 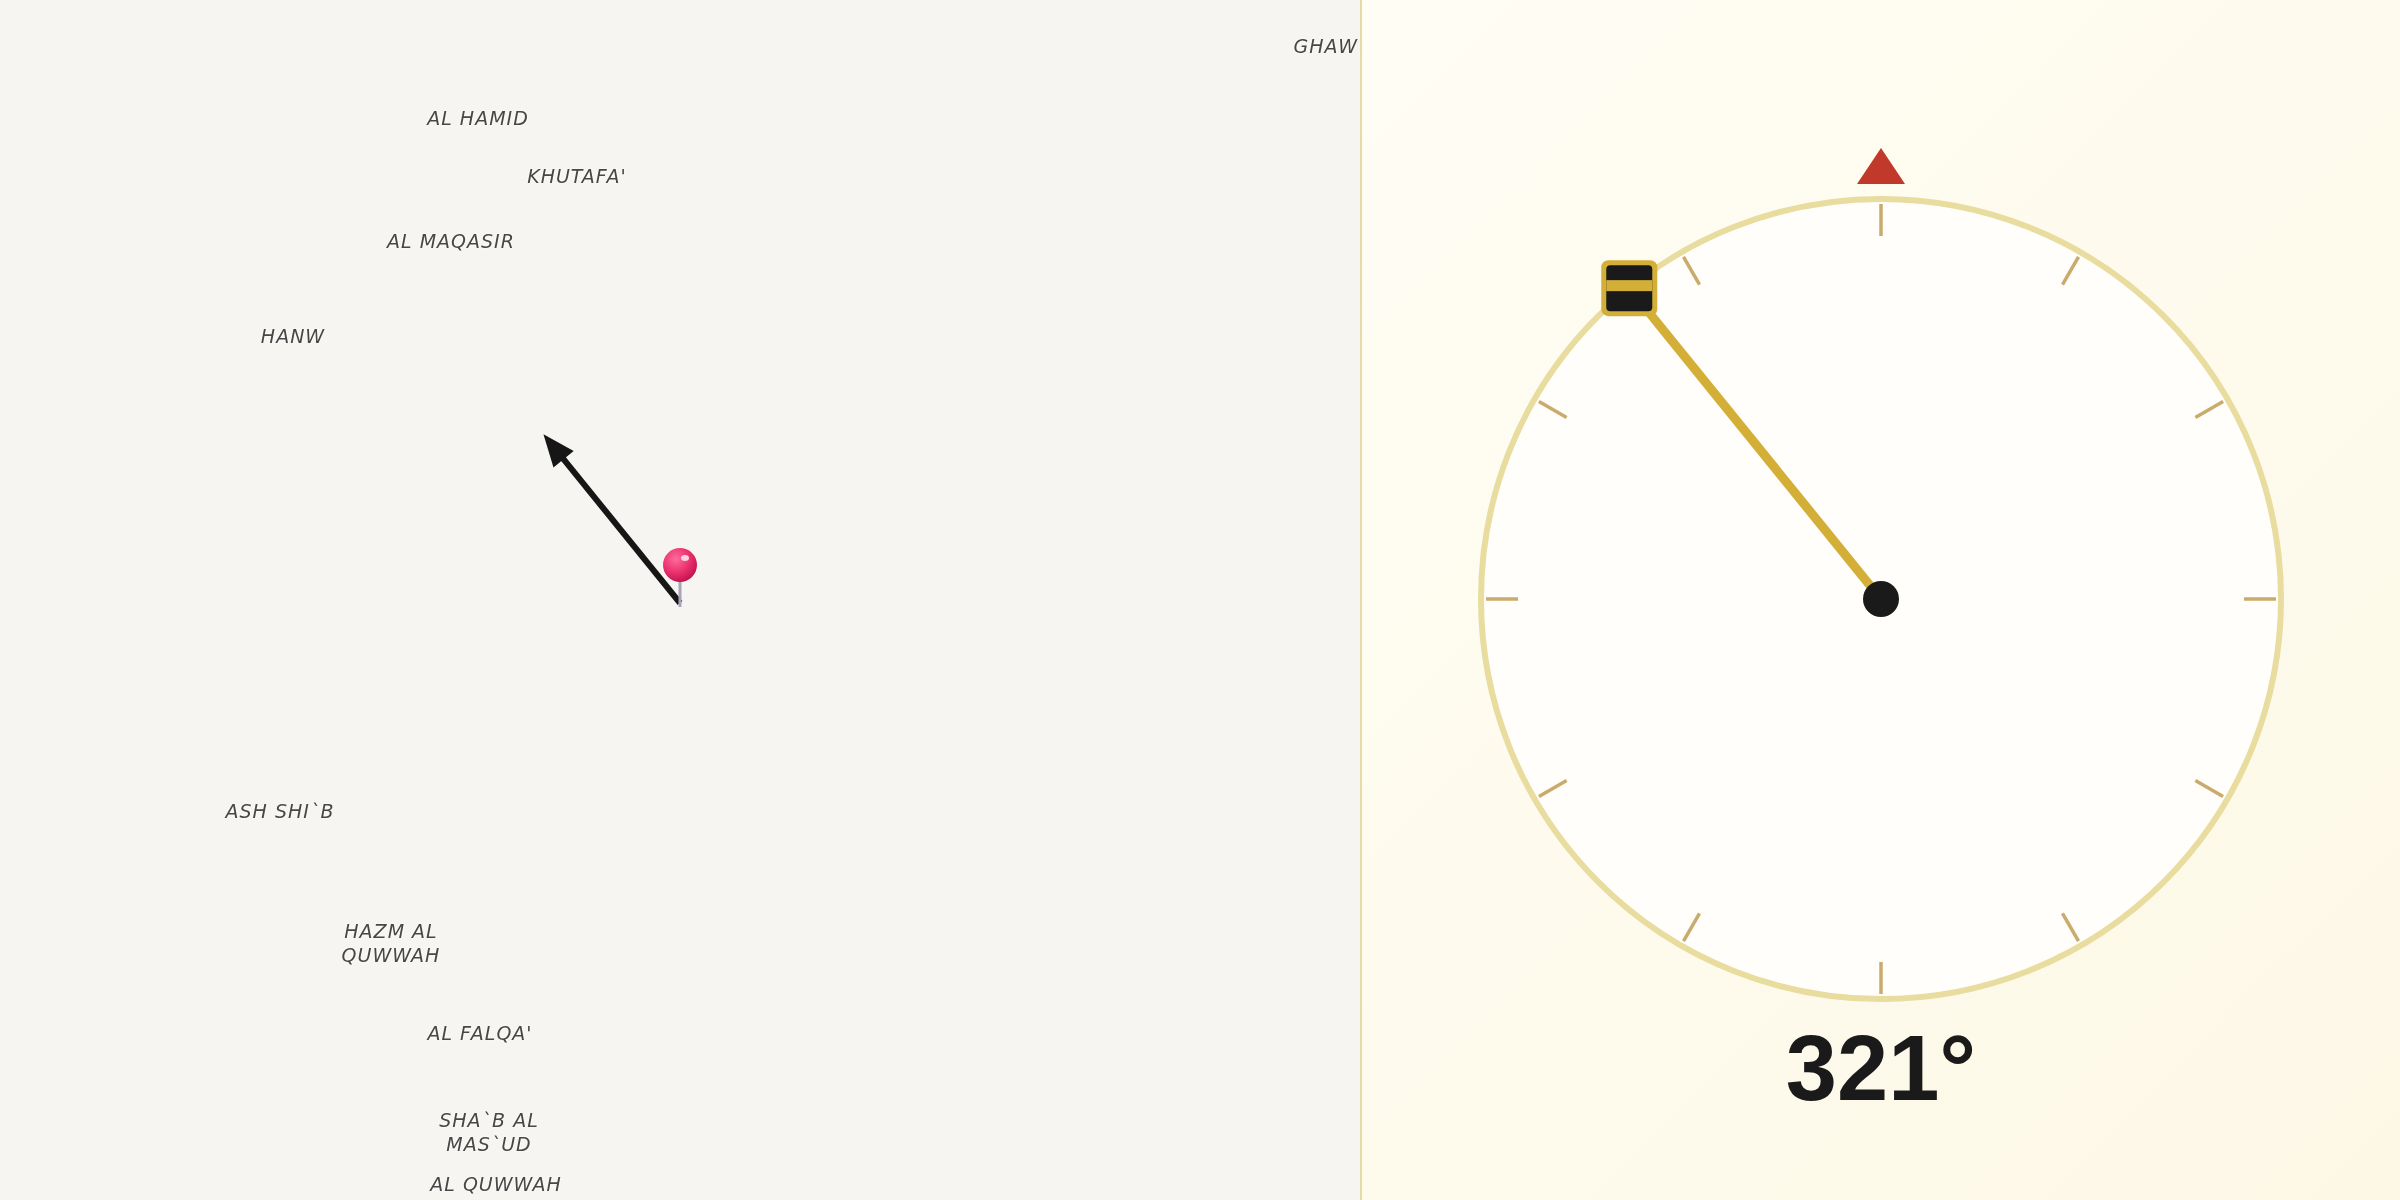 What do you see at coordinates (1629, 288) in the screenshot?
I see `kaaba-icon` at bounding box center [1629, 288].